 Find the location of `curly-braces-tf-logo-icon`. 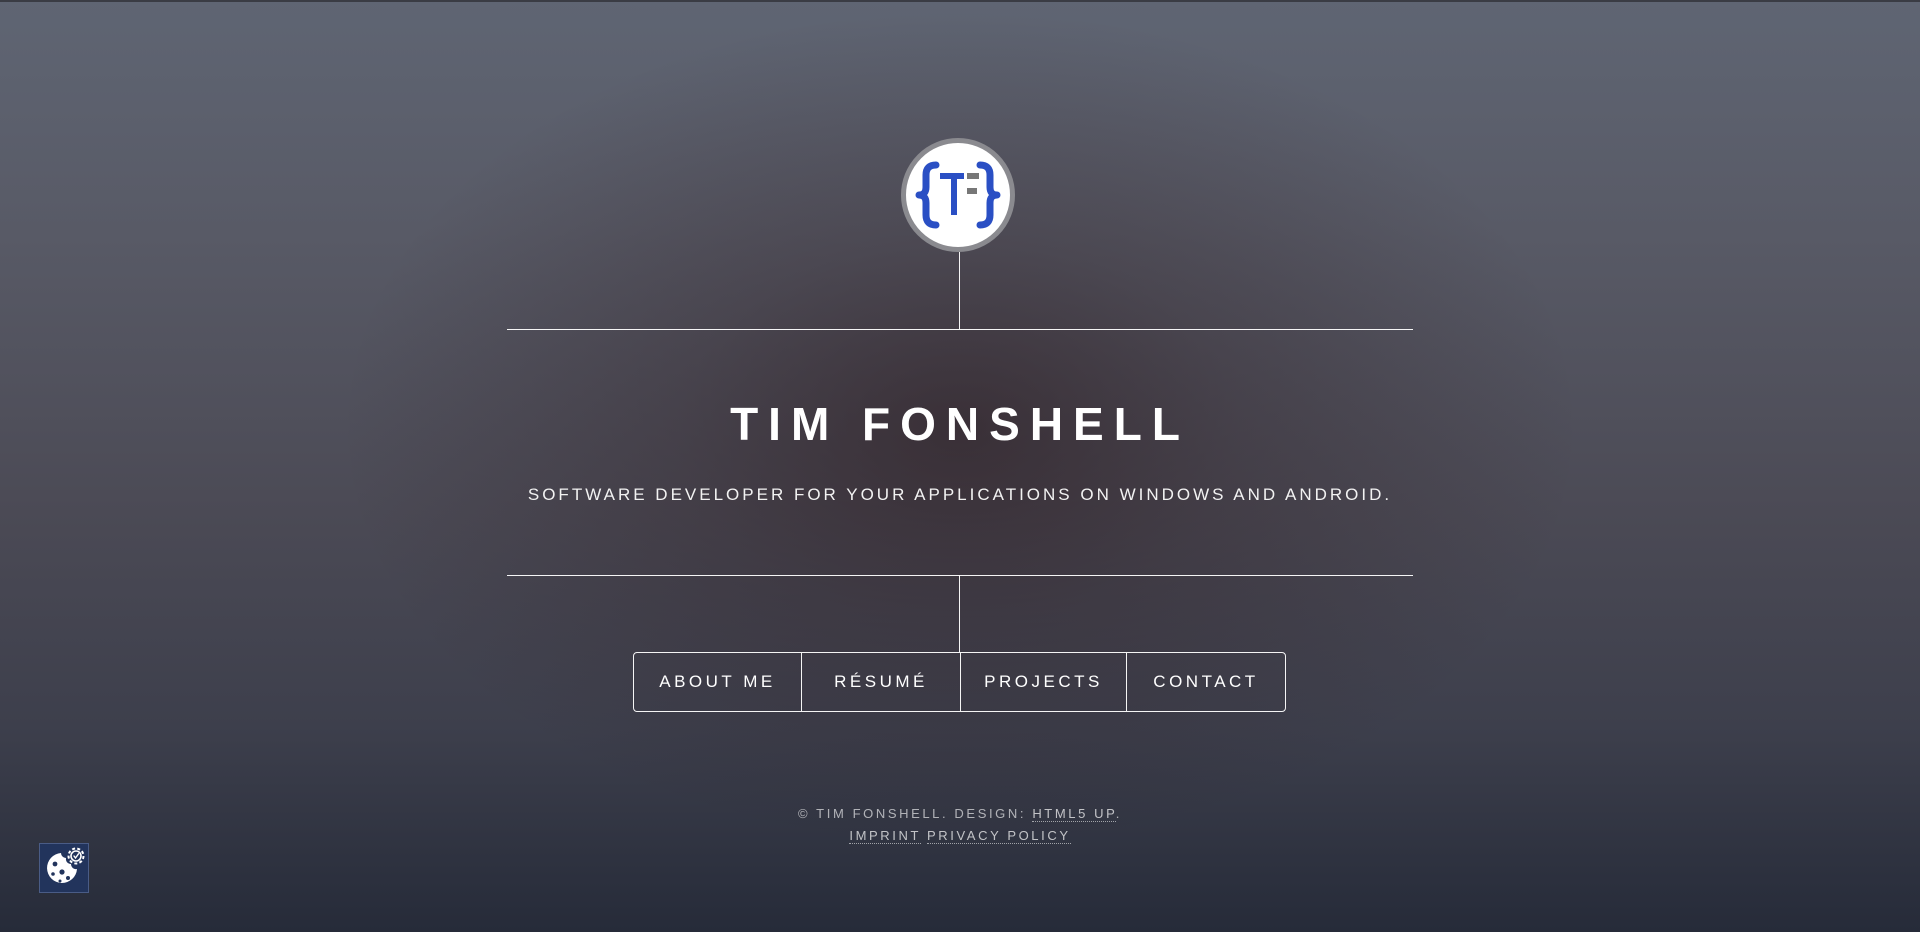

curly-braces-tf-logo-icon is located at coordinates (958, 195).